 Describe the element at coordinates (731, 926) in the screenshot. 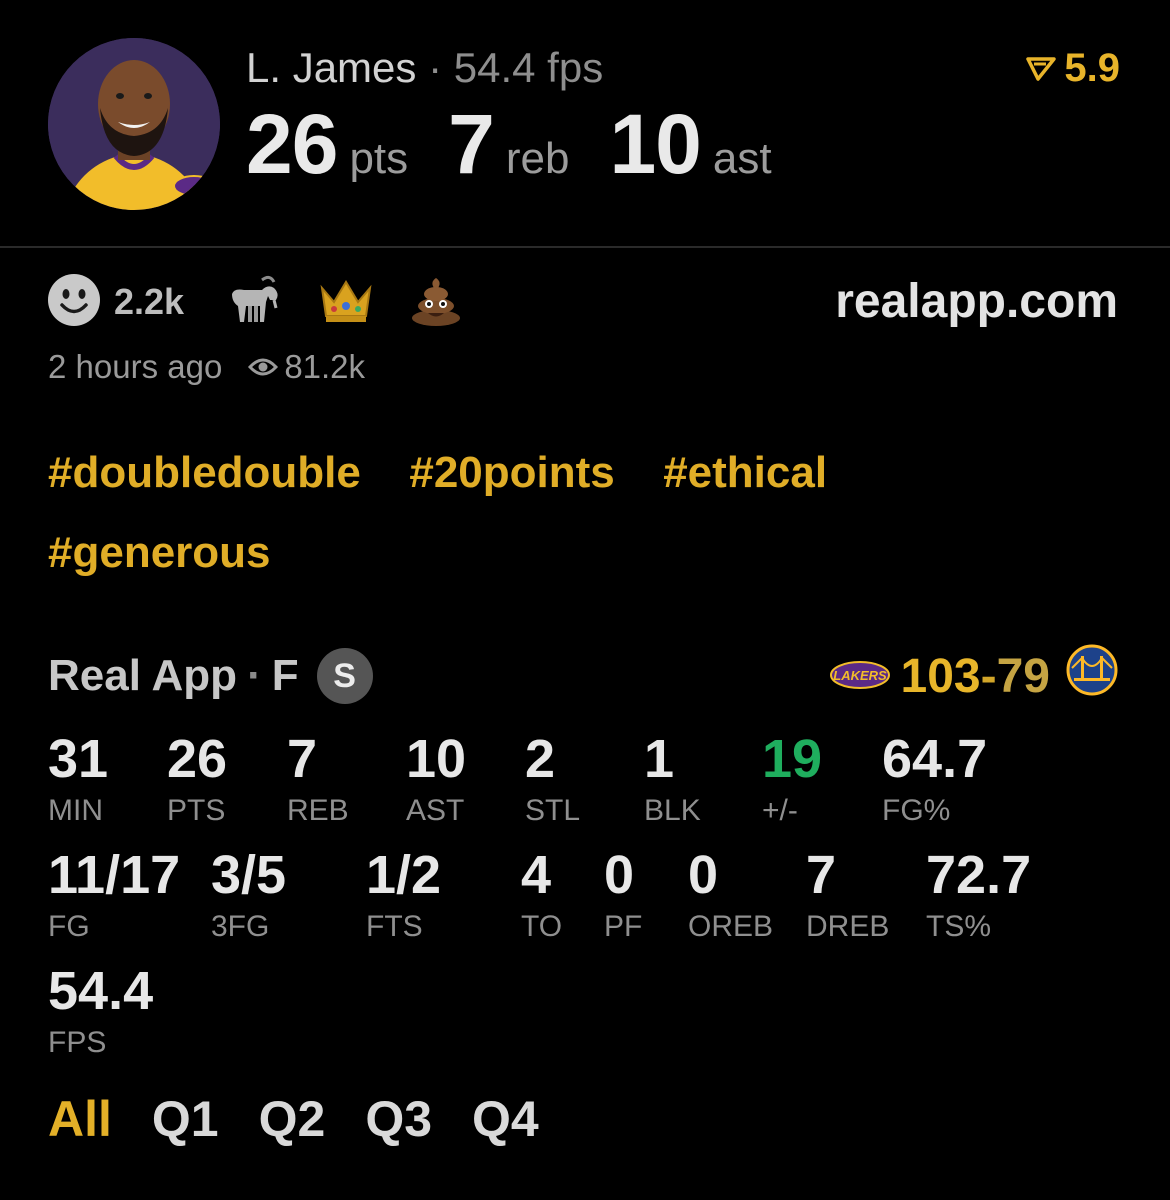

I see `stat-label: OREB` at that location.